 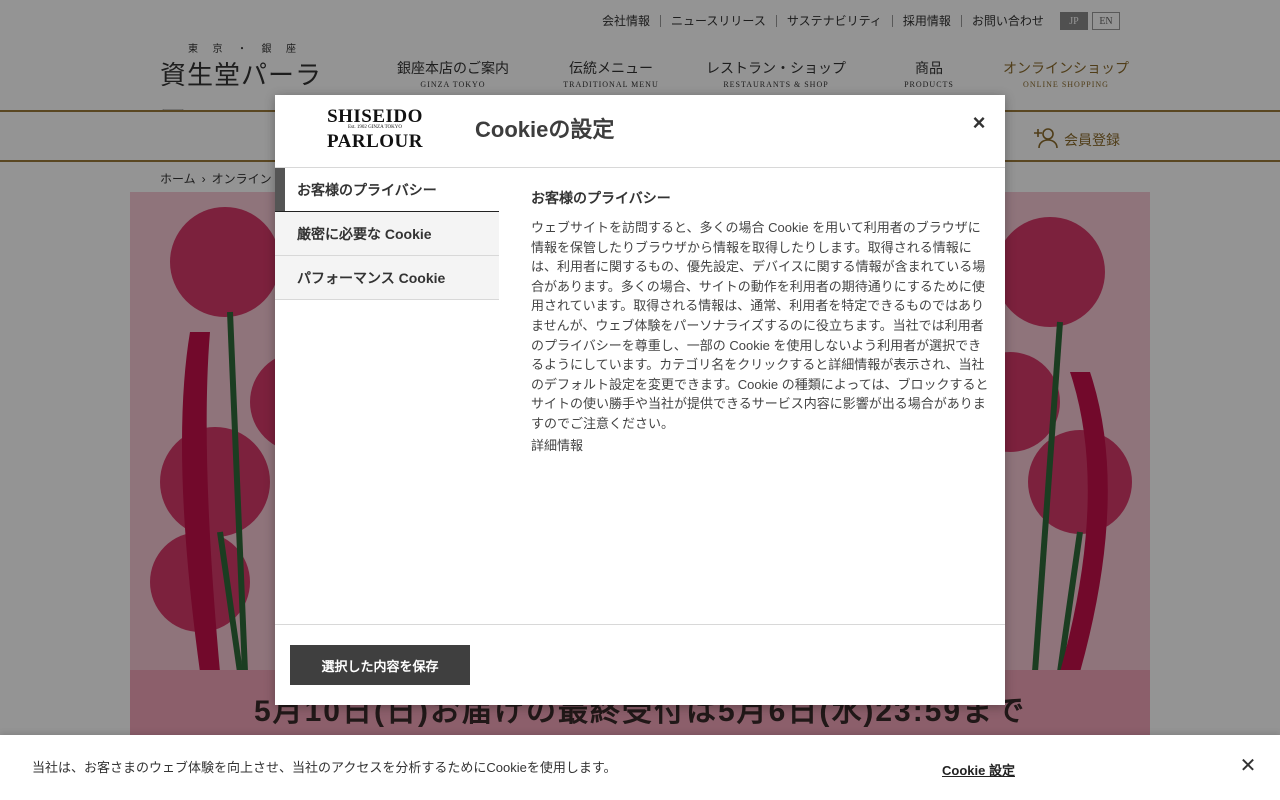 What do you see at coordinates (380, 665) in the screenshot?
I see `save-selection-button: 選択した内容を保存` at bounding box center [380, 665].